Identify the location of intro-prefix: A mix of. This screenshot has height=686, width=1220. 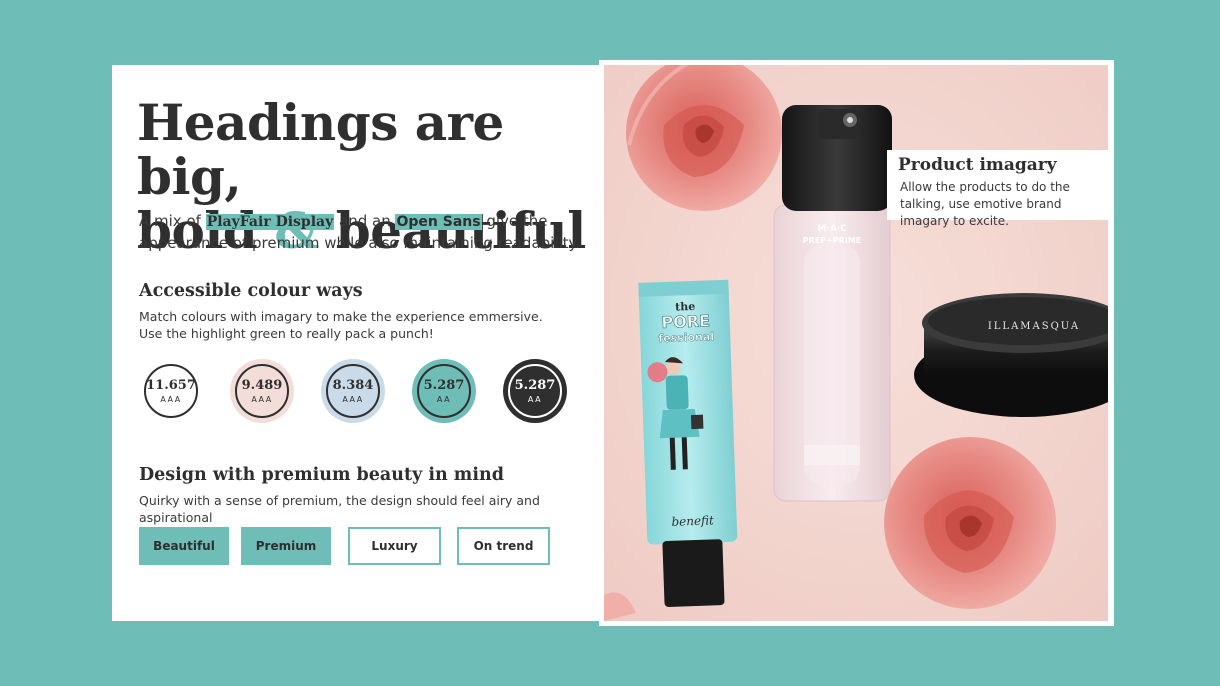
(170, 221).